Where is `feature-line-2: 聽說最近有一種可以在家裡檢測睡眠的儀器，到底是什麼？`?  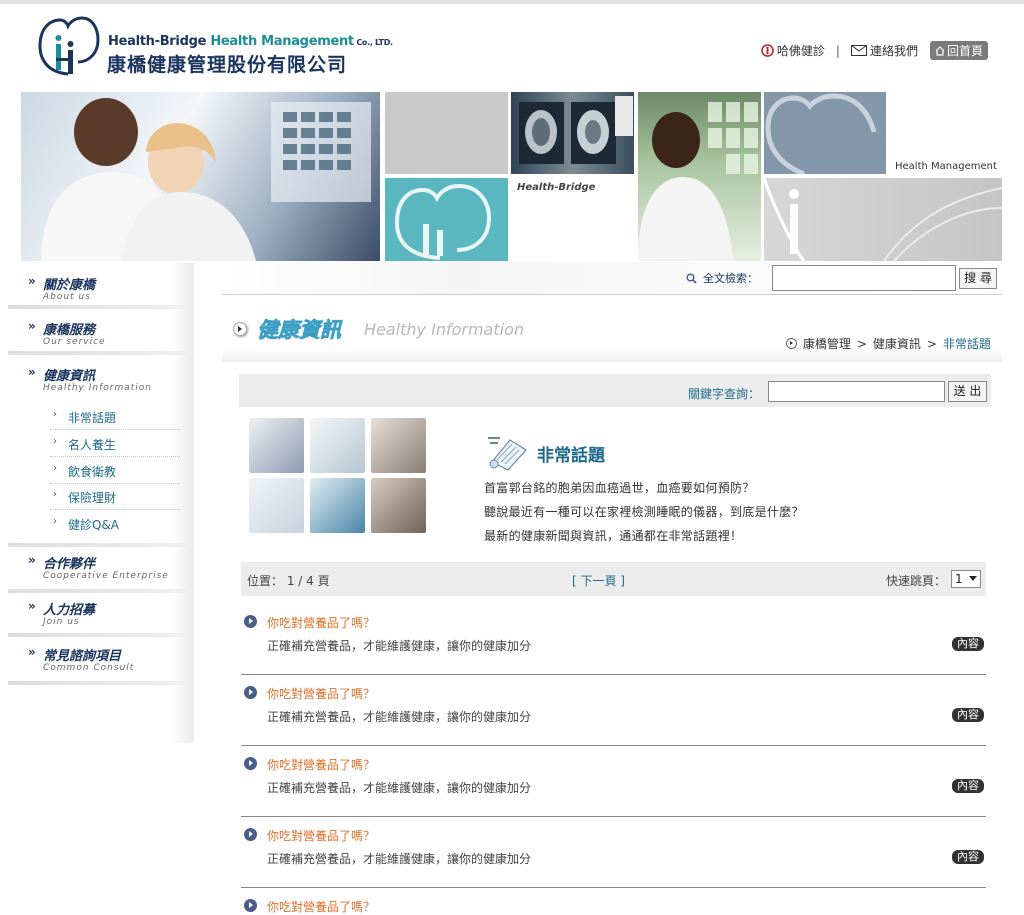 feature-line-2: 聽說最近有一種可以在家裡檢測睡眠的儀器，到底是什麼？ is located at coordinates (644, 512).